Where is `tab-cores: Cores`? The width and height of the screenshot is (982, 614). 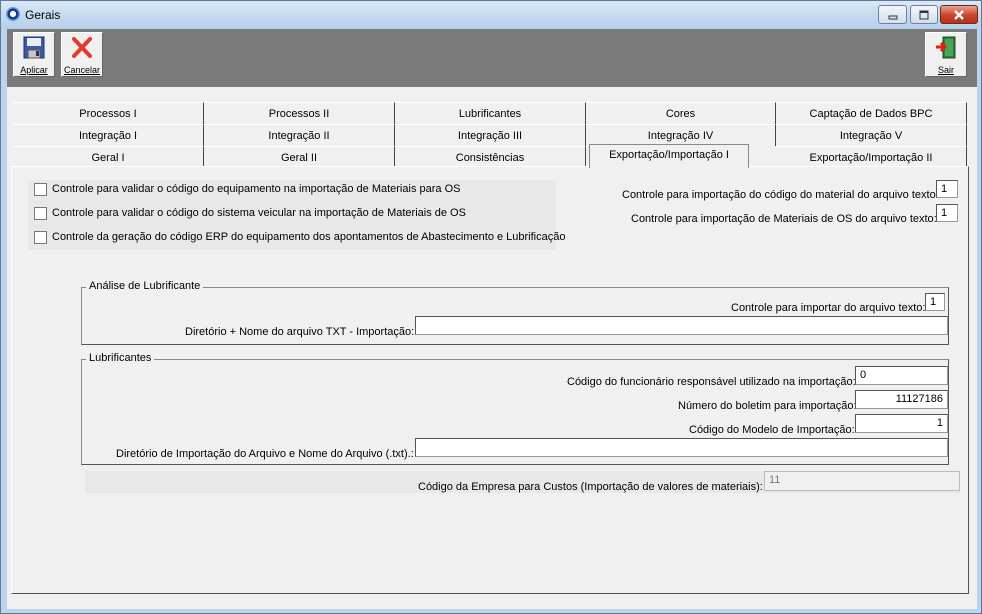
tab-cores: Cores is located at coordinates (681, 113).